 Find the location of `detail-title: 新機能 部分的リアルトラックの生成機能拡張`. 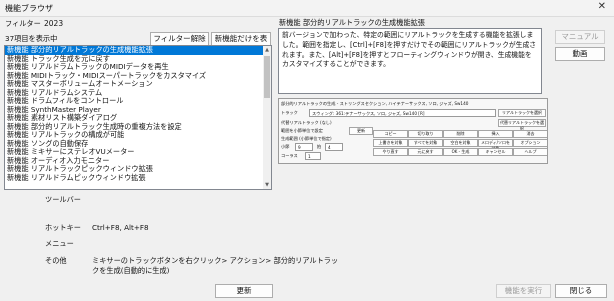

detail-title: 新機能 部分的リアルトラックの生成機能拡張 is located at coordinates (352, 22).